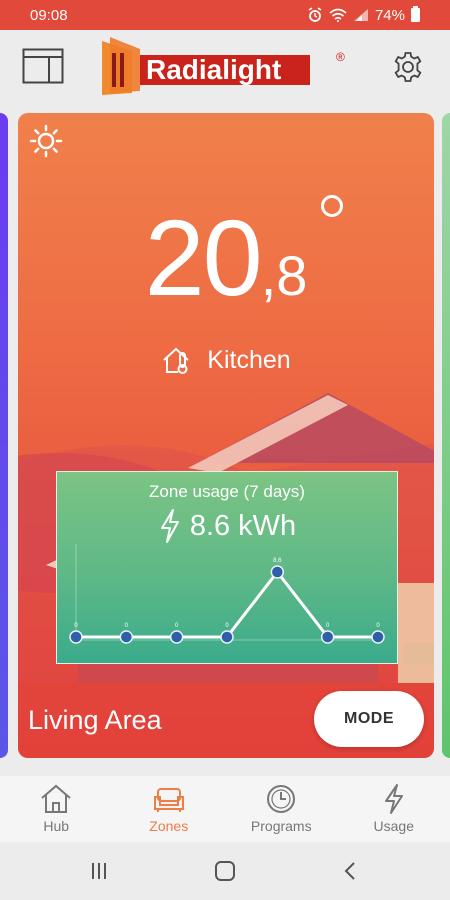  Describe the element at coordinates (49, 15) in the screenshot. I see `status-time: 09:08` at that location.